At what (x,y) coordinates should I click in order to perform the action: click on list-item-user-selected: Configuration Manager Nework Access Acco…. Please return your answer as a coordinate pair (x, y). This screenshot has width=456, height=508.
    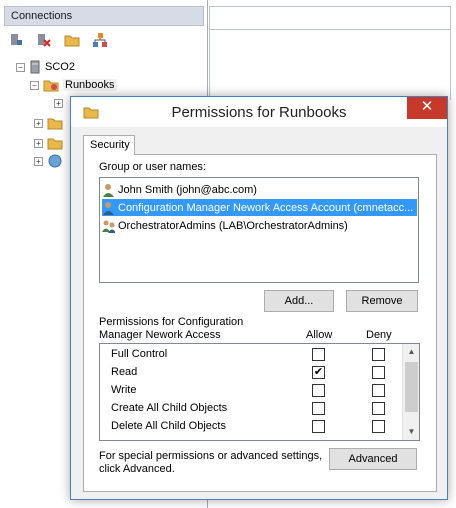
    Looking at the image, I should click on (260, 207).